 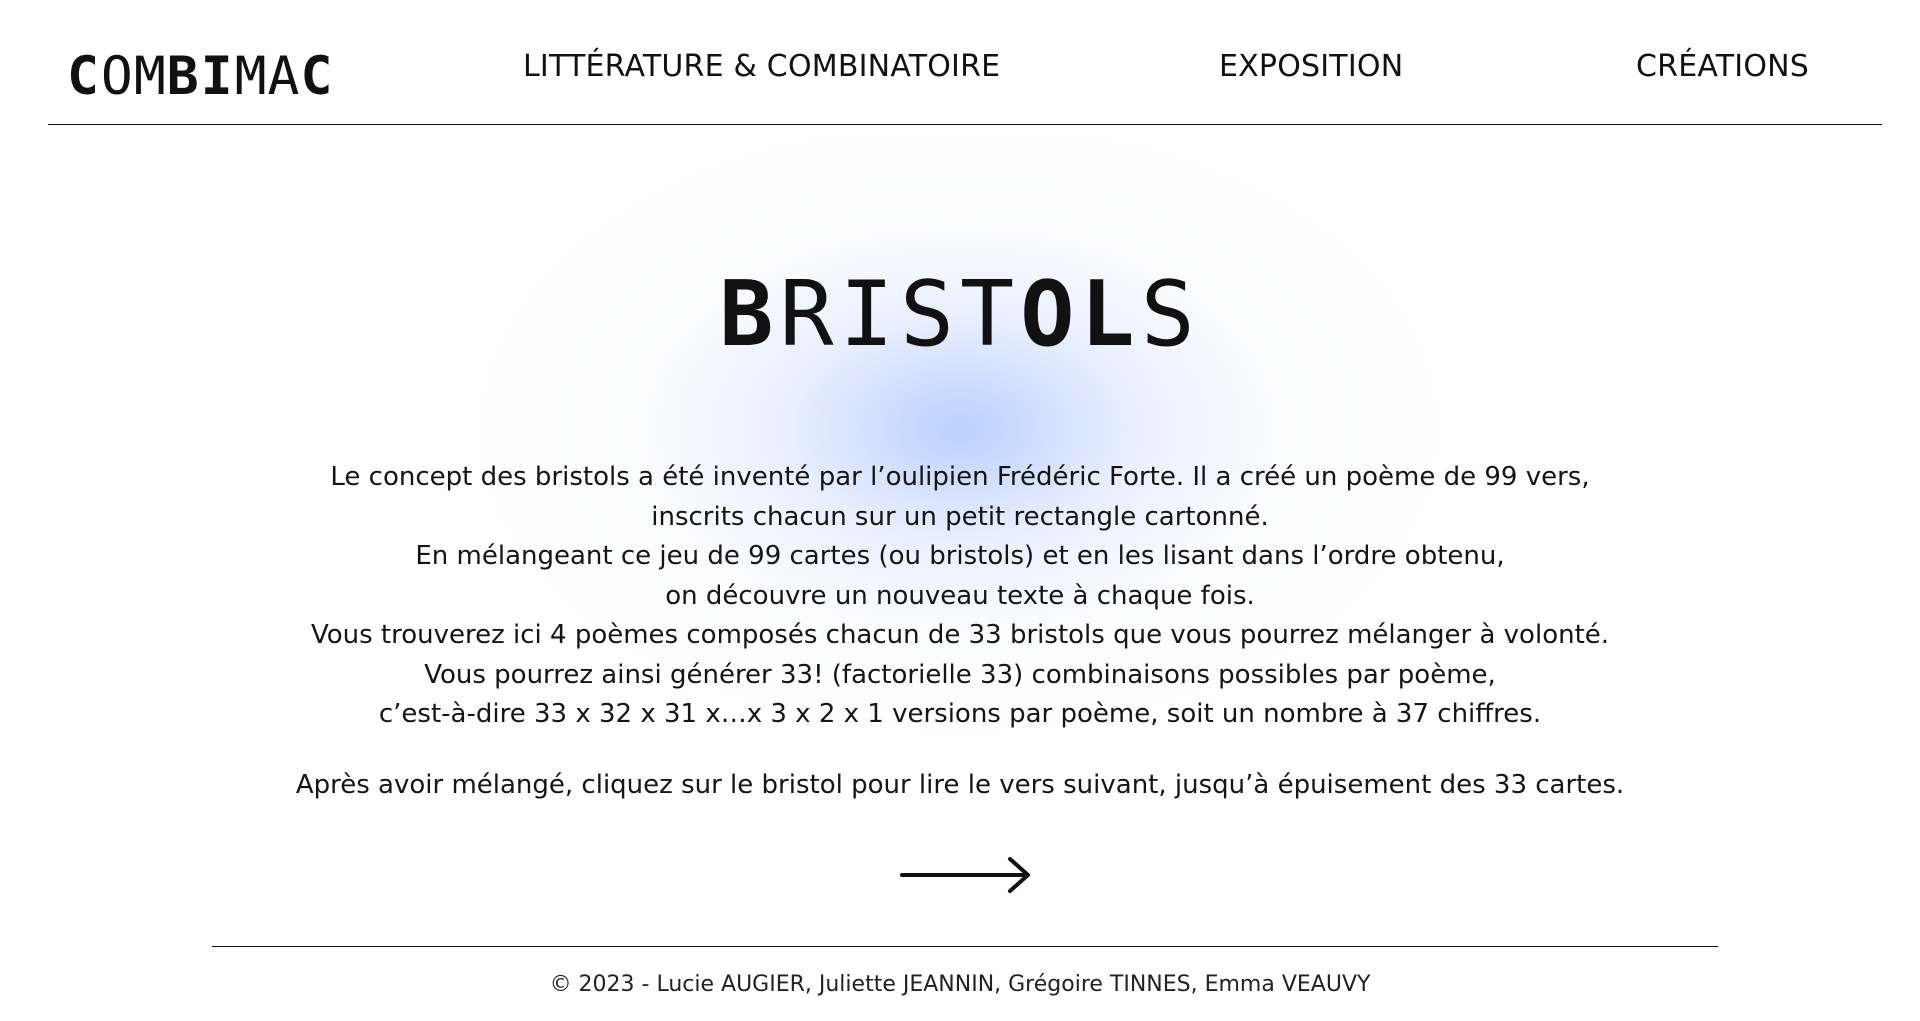 I want to click on logo-letter: A, so click(x=283, y=76).